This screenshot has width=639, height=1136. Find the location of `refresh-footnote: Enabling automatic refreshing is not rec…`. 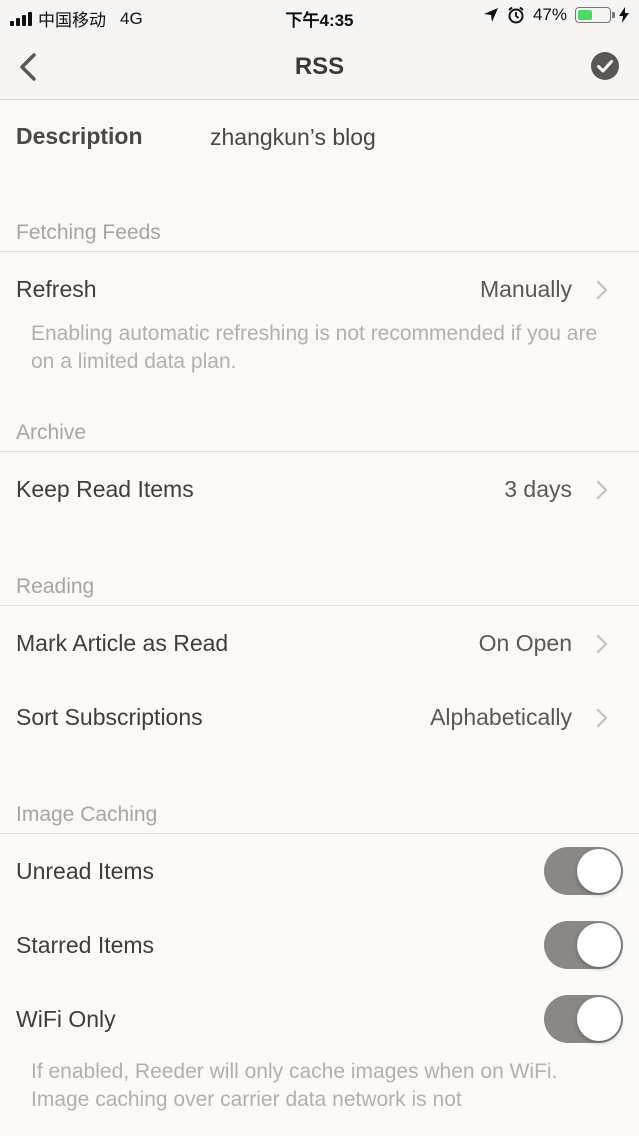

refresh-footnote: Enabling automatic refreshing is not rec… is located at coordinates (314, 347).